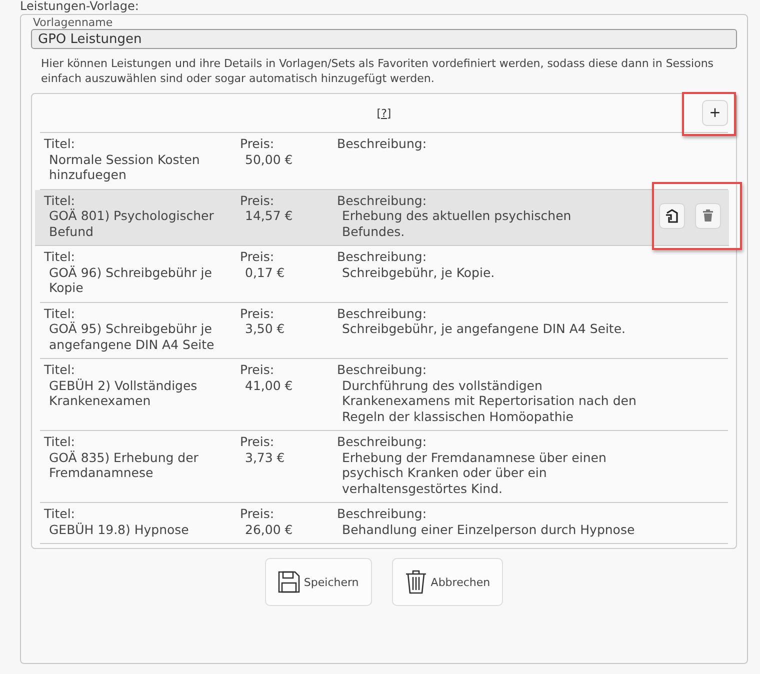 The width and height of the screenshot is (760, 674). What do you see at coordinates (132, 336) in the screenshot?
I see `title-text: GOÄ 95) Schreibgebühr je angefangene DIN A4 Seite` at bounding box center [132, 336].